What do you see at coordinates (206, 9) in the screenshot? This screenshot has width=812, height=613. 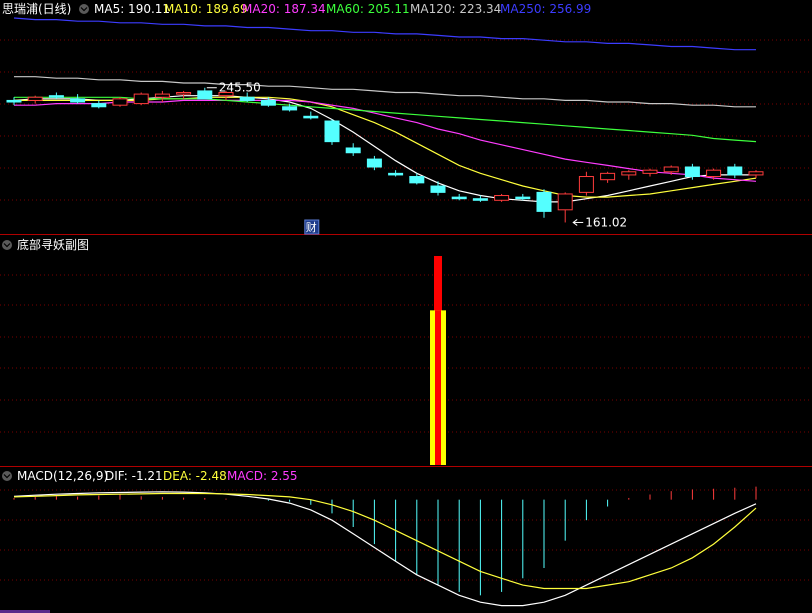 I see `ma-legend-1: MA10: 189.69` at bounding box center [206, 9].